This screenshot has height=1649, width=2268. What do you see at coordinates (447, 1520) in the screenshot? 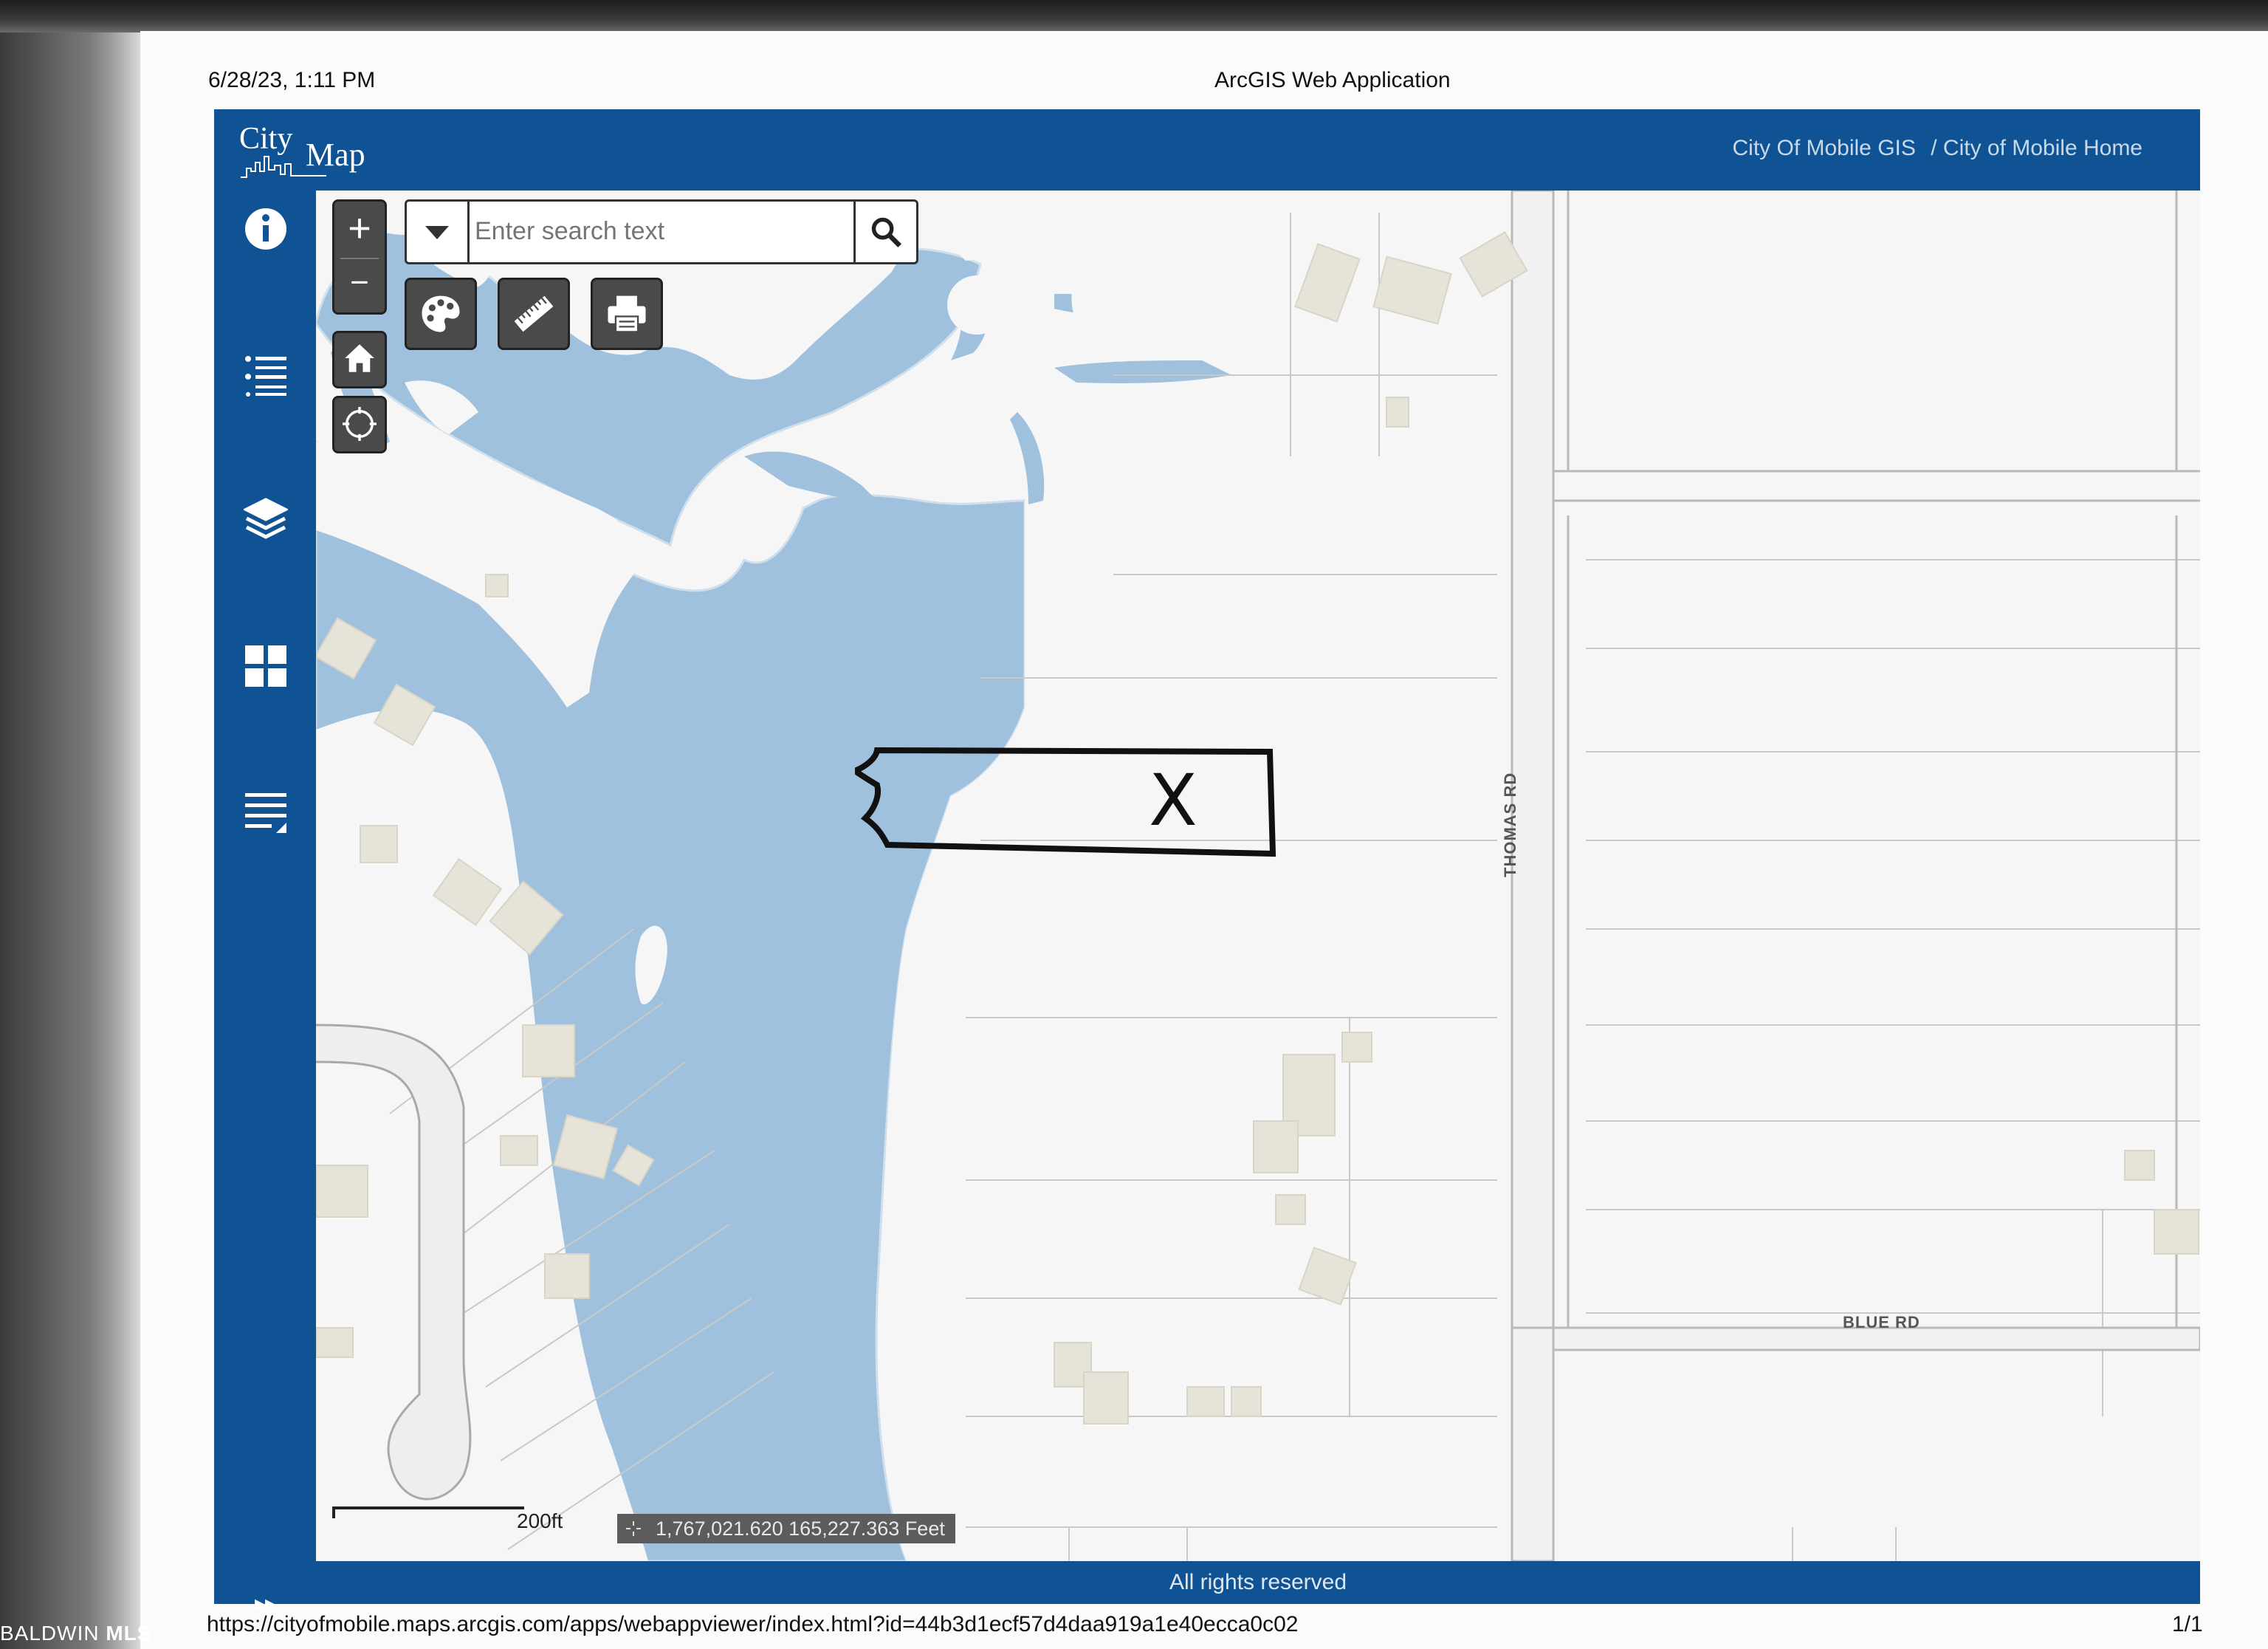
I see `scale-bar: 200ft` at bounding box center [447, 1520].